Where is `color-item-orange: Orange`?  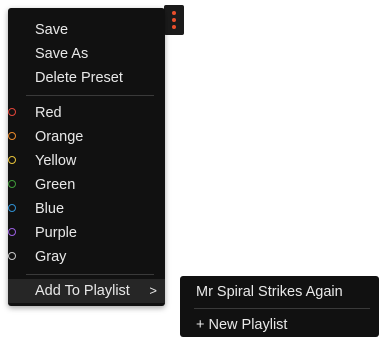 color-item-orange: Orange is located at coordinates (86, 137).